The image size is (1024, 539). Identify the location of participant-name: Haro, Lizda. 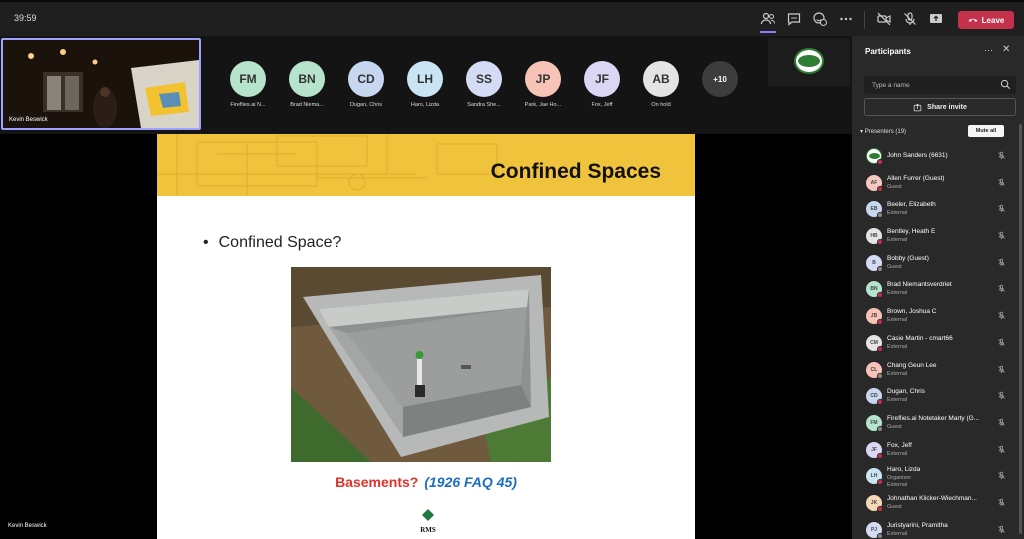
(425, 105).